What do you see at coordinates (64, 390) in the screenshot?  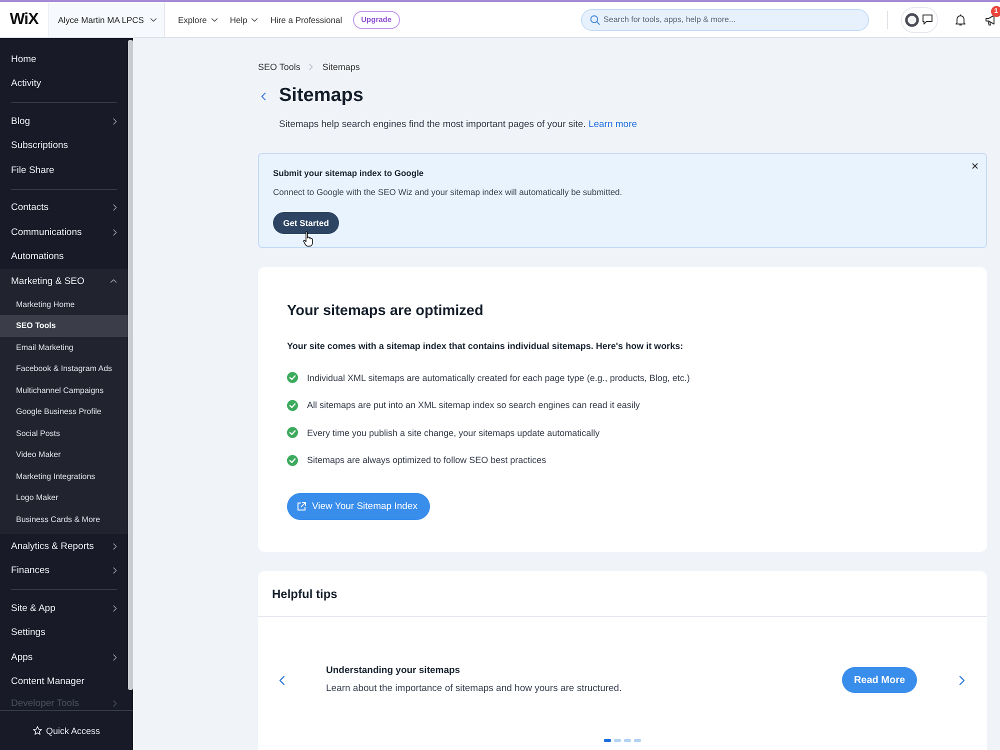 I see `sidebar-subitem: Multichannel Campaigns` at bounding box center [64, 390].